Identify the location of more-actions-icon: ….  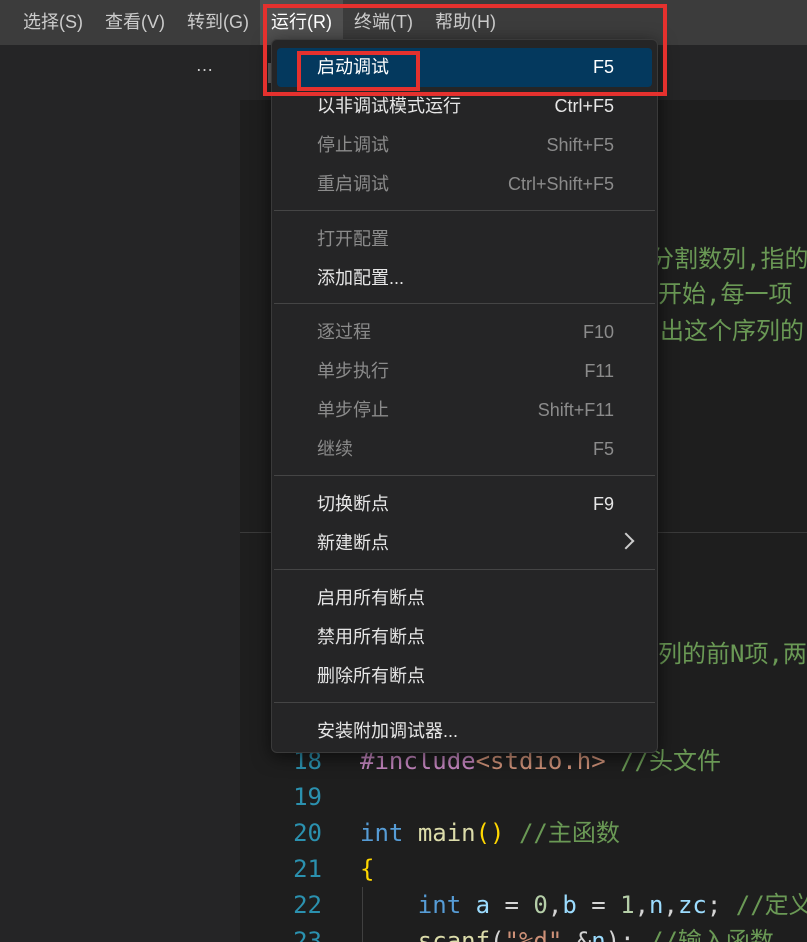
(205, 68).